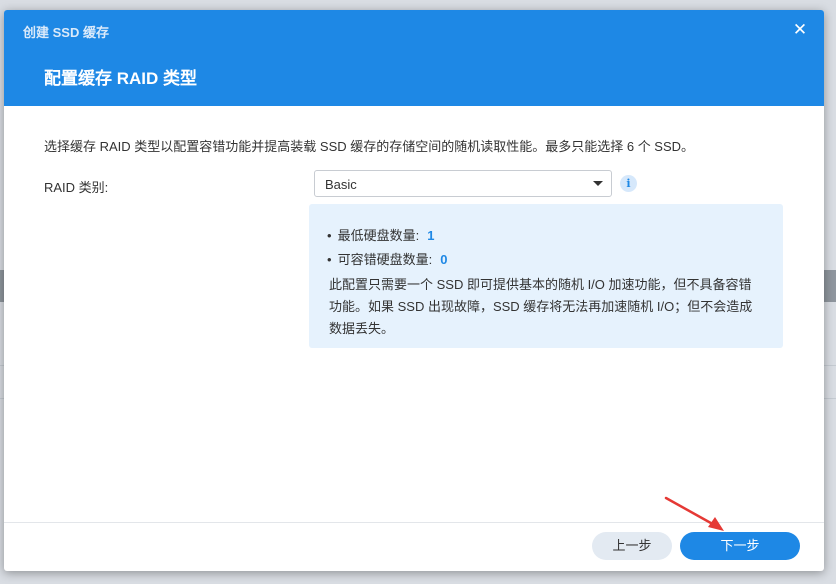 The width and height of the screenshot is (836, 584). What do you see at coordinates (541, 306) in the screenshot?
I see `raid-note-line: 功能。如果 SSD 出现故障，SSD 缓存将无法再加速随机 I/O；但不会造成` at bounding box center [541, 306].